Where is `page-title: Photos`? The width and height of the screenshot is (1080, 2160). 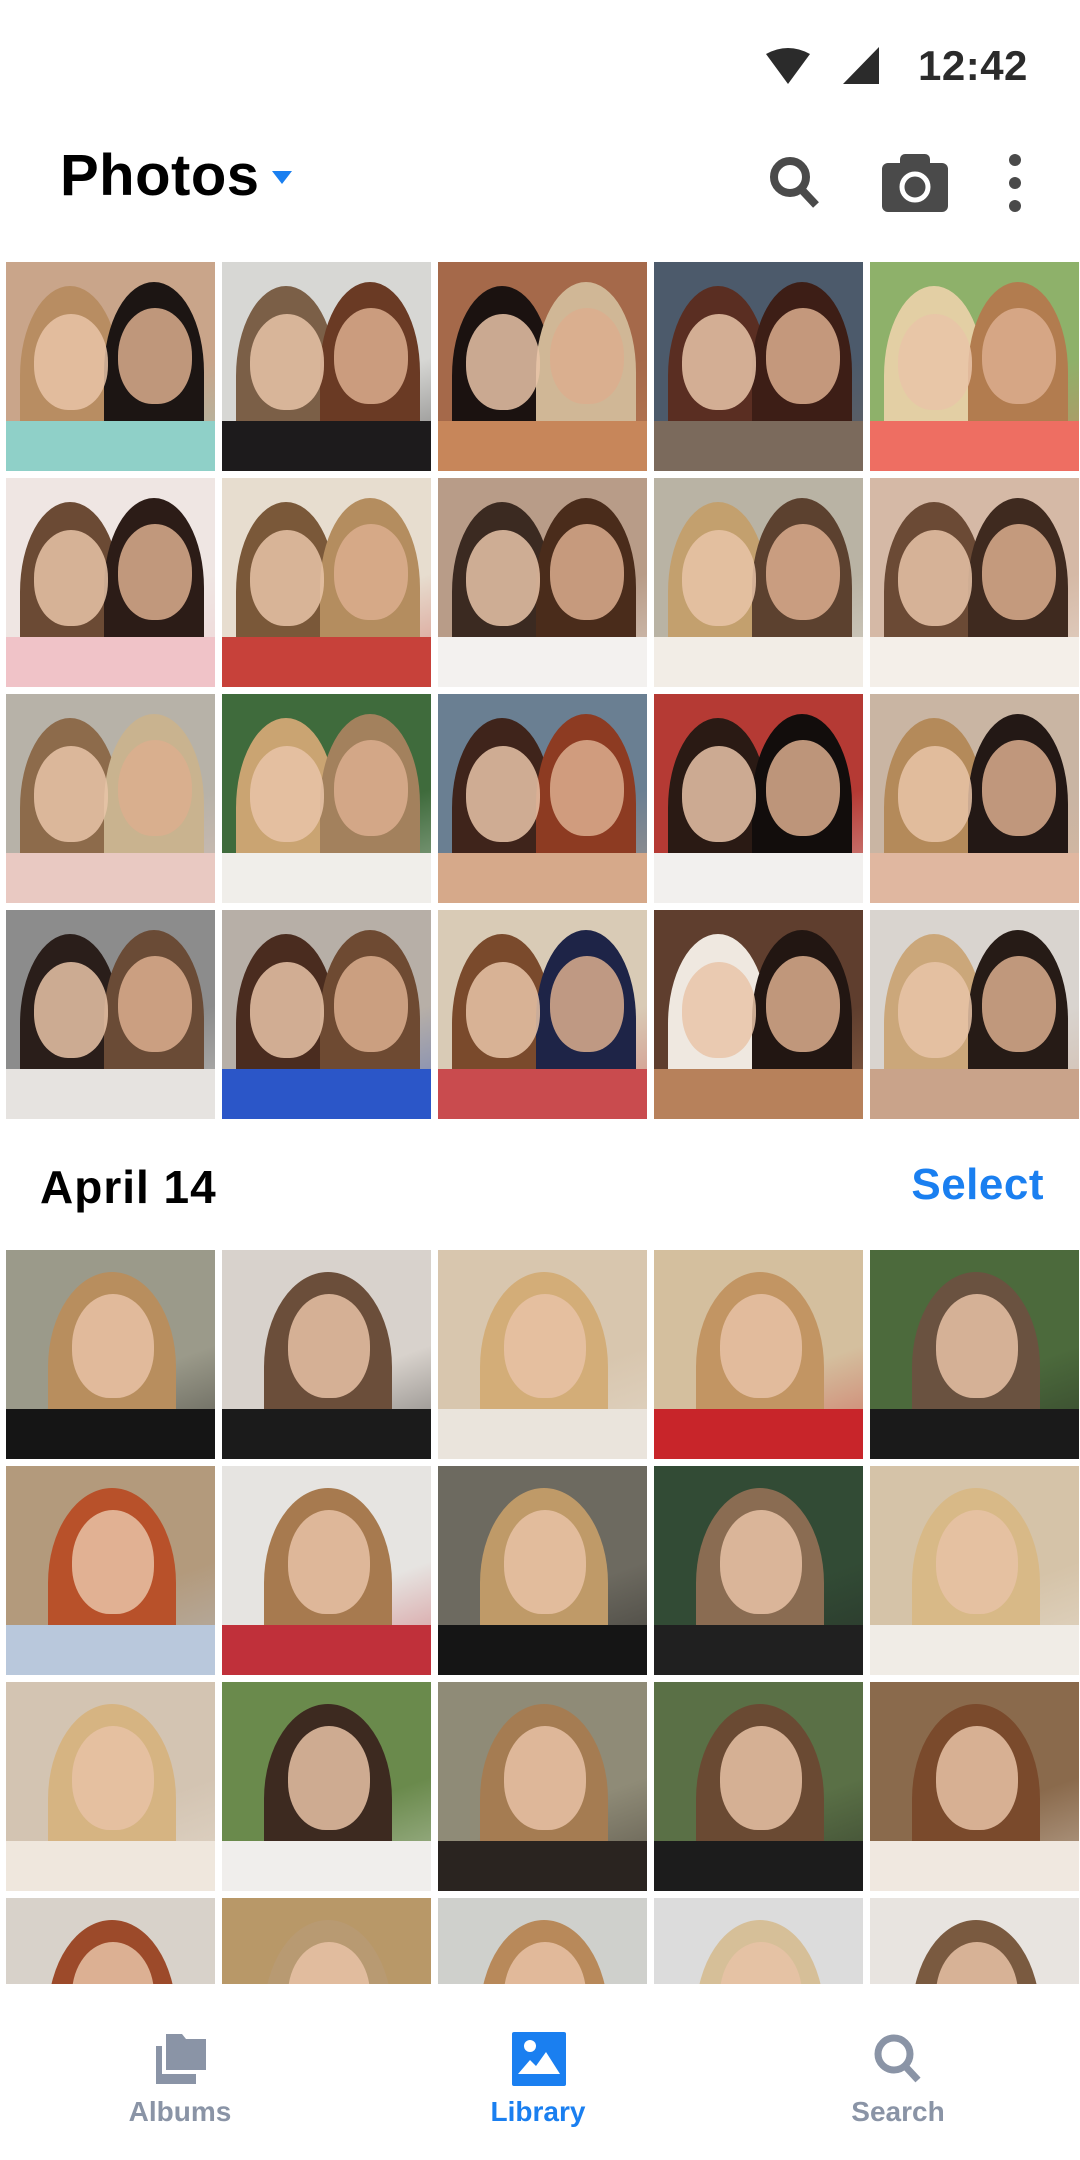 page-title: Photos is located at coordinates (160, 175).